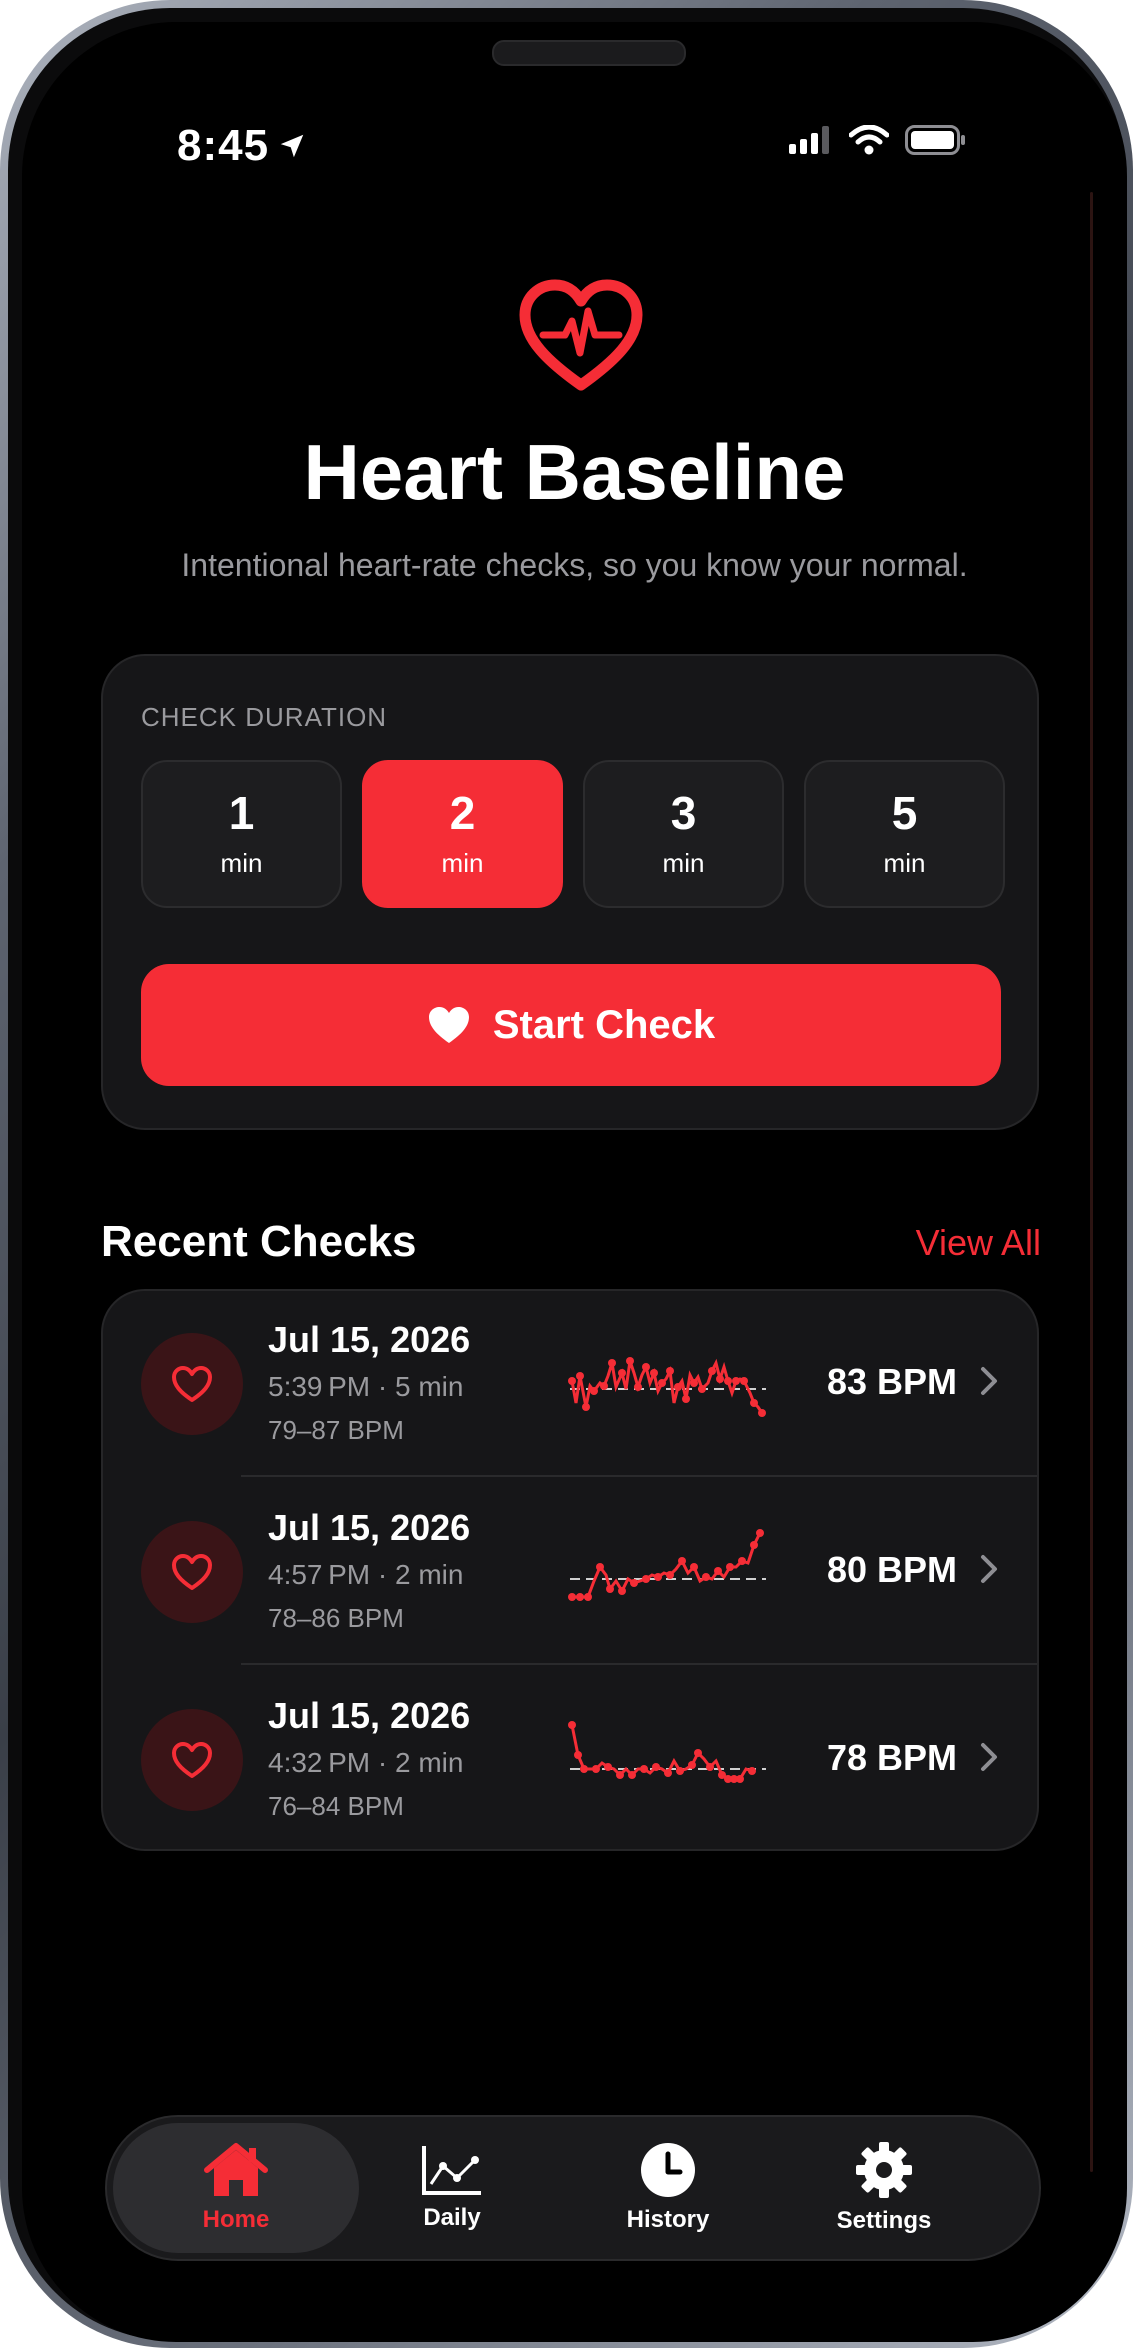 The width and height of the screenshot is (1133, 2348). Describe the element at coordinates (336, 1430) in the screenshot. I see `check-bpm-range: 79–87 BPM` at that location.